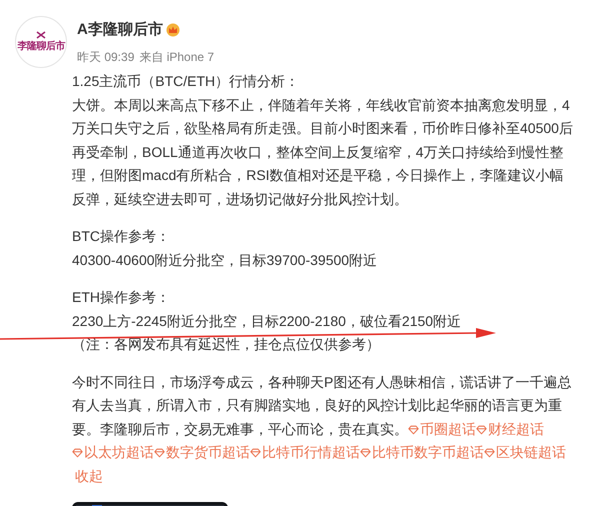 Image resolution: width=600 pixels, height=506 pixels. What do you see at coordinates (173, 29) in the screenshot?
I see `crown-icon` at bounding box center [173, 29].